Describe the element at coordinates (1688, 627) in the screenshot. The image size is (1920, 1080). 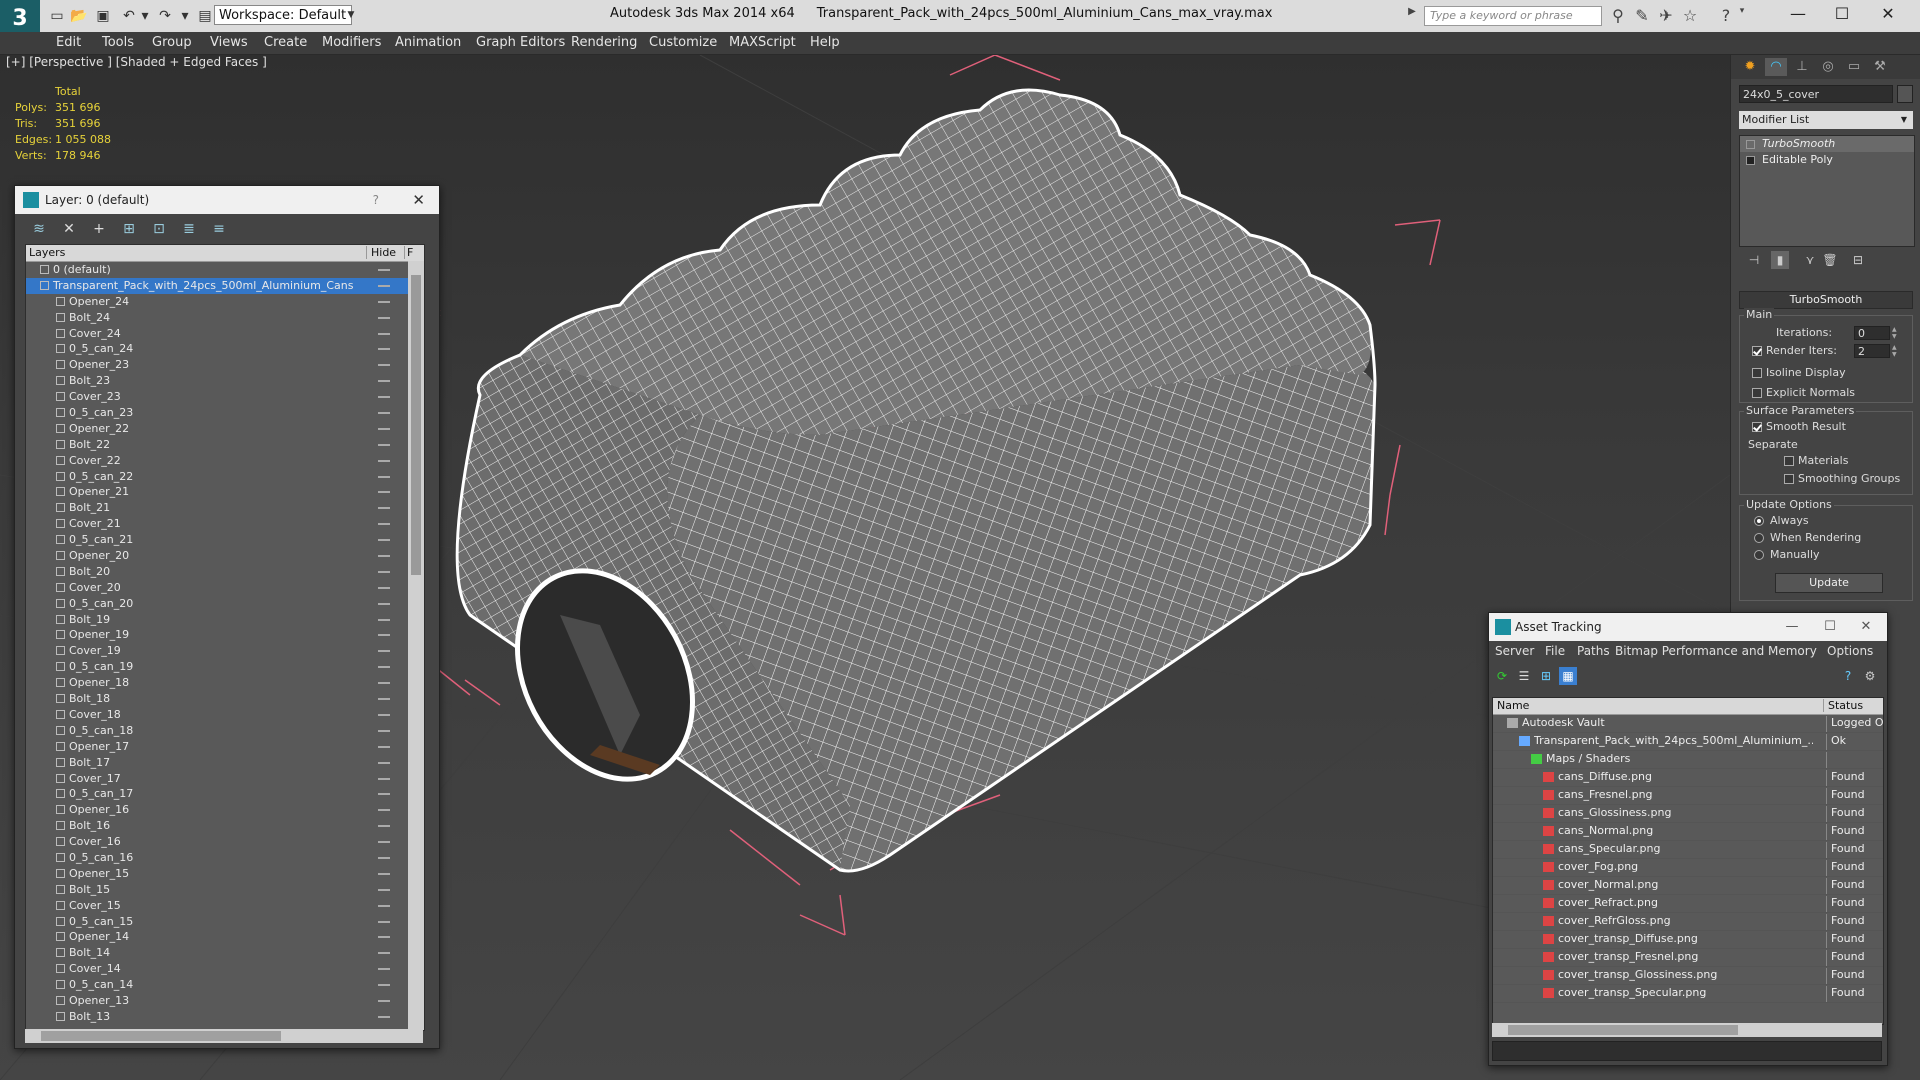
I see `asset-dialog-titlebar: Asset Tracking — ☐ ✕` at that location.